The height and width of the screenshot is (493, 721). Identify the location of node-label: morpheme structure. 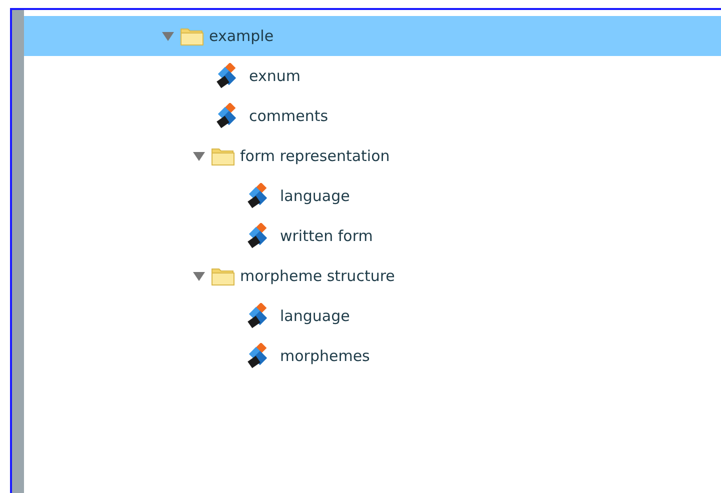
(317, 276).